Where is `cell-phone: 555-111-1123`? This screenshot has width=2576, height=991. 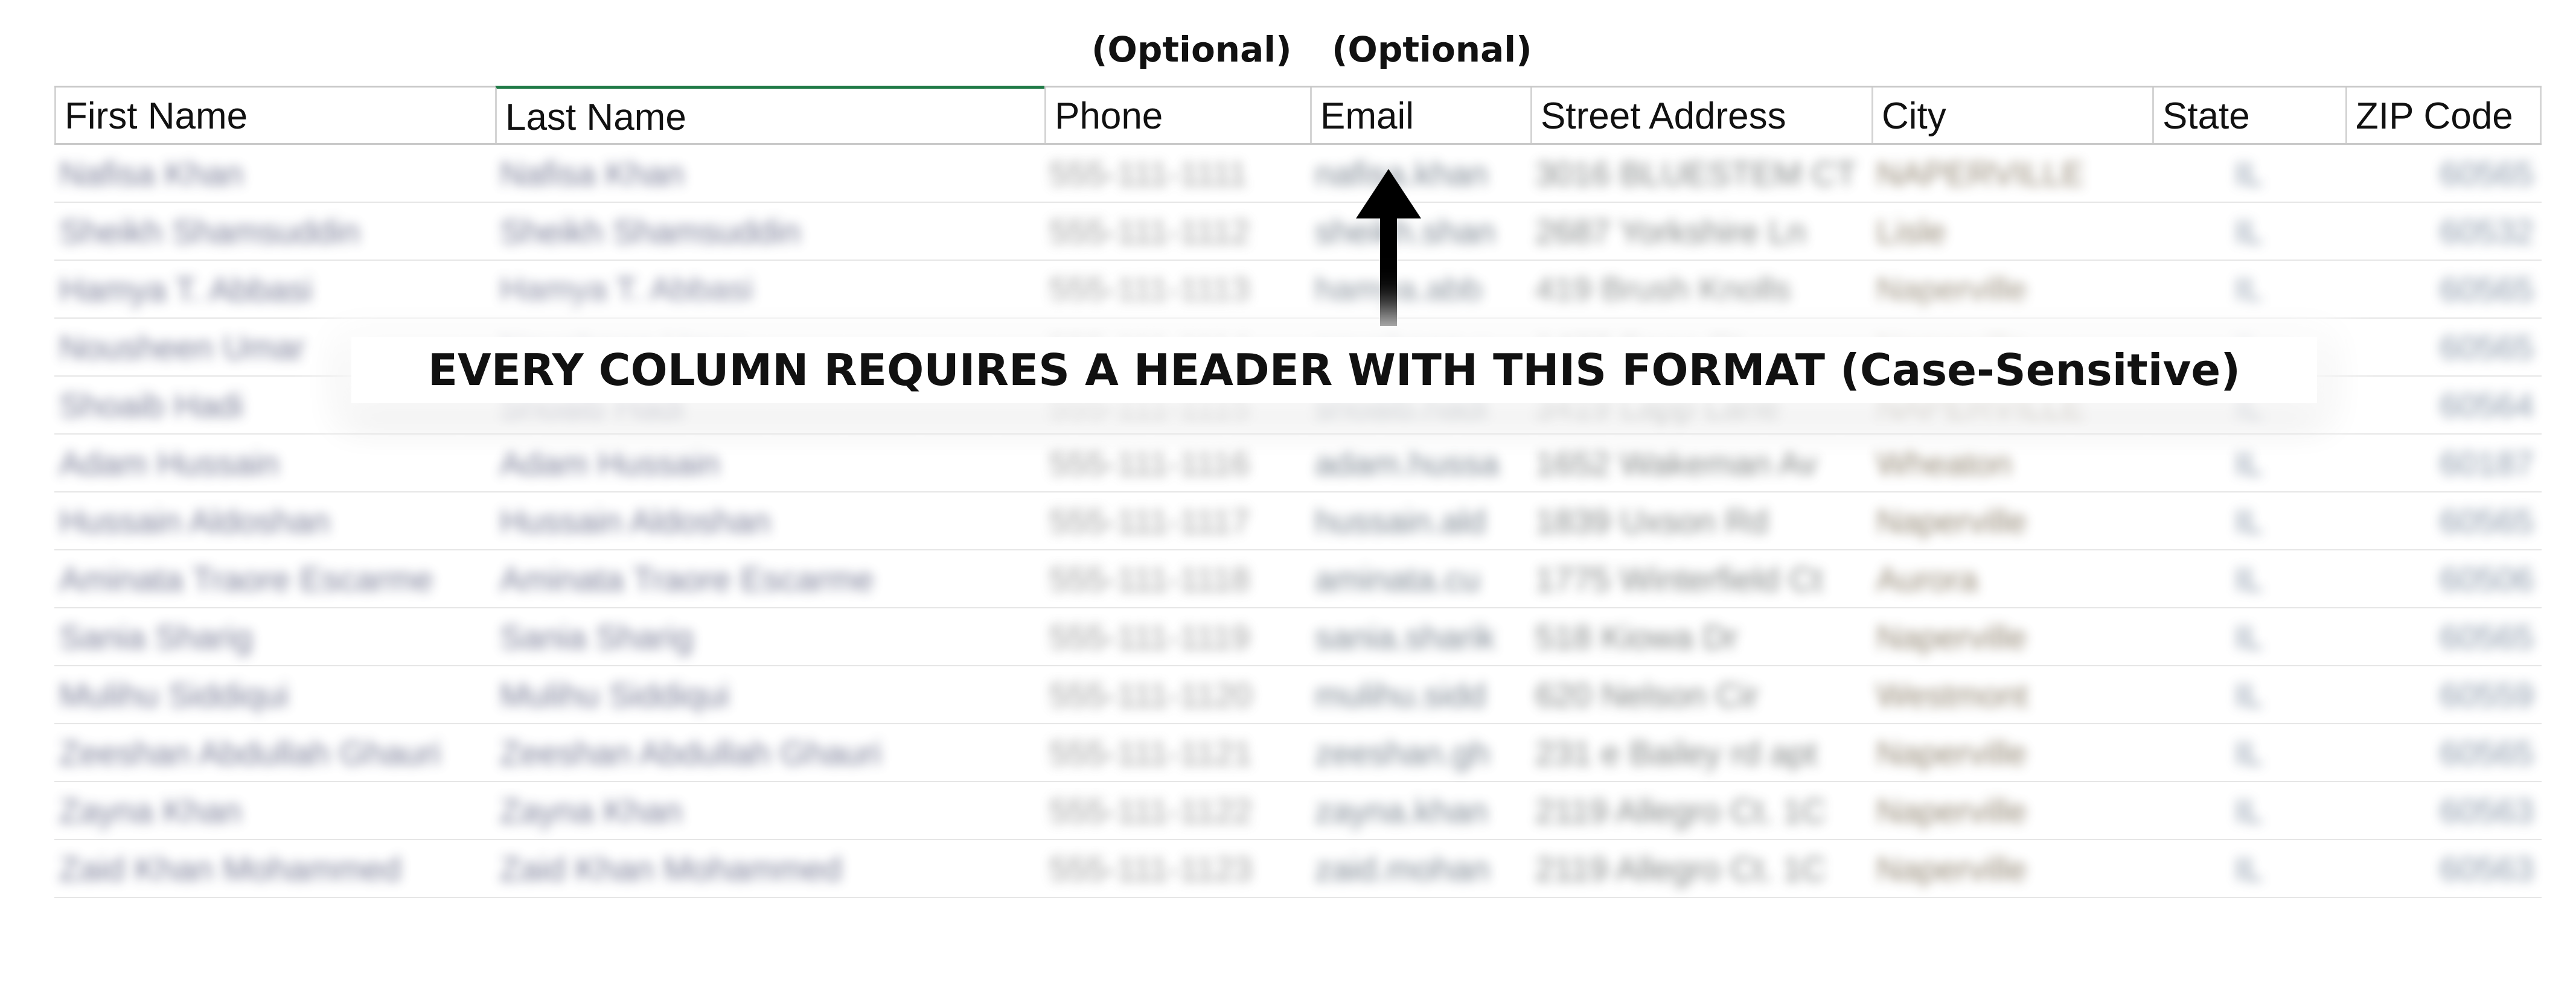 cell-phone: 555-111-1123 is located at coordinates (1177, 869).